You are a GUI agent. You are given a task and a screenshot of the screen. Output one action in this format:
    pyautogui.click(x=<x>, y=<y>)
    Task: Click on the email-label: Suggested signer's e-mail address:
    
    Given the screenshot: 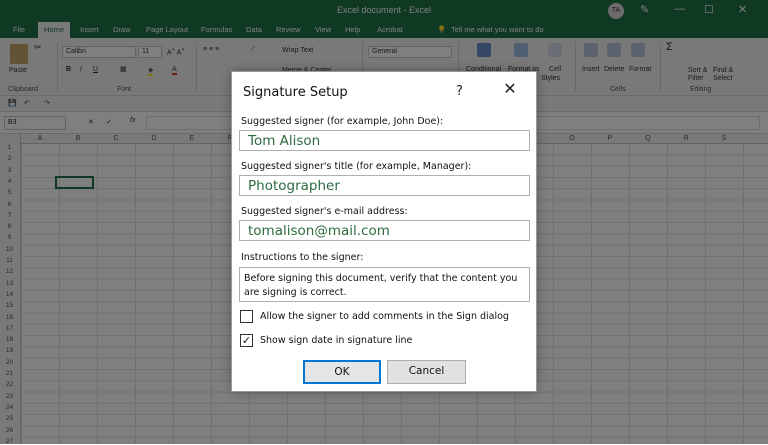 What is the action you would take?
    pyautogui.click(x=324, y=211)
    